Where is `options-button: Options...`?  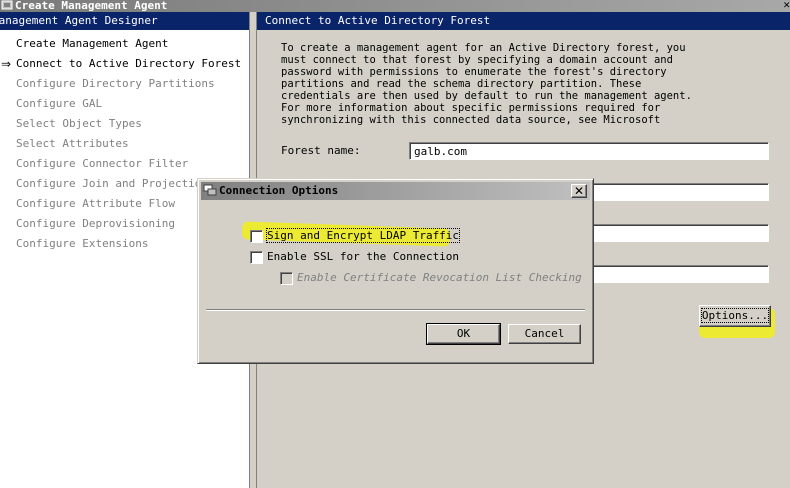
options-button: Options... is located at coordinates (735, 316).